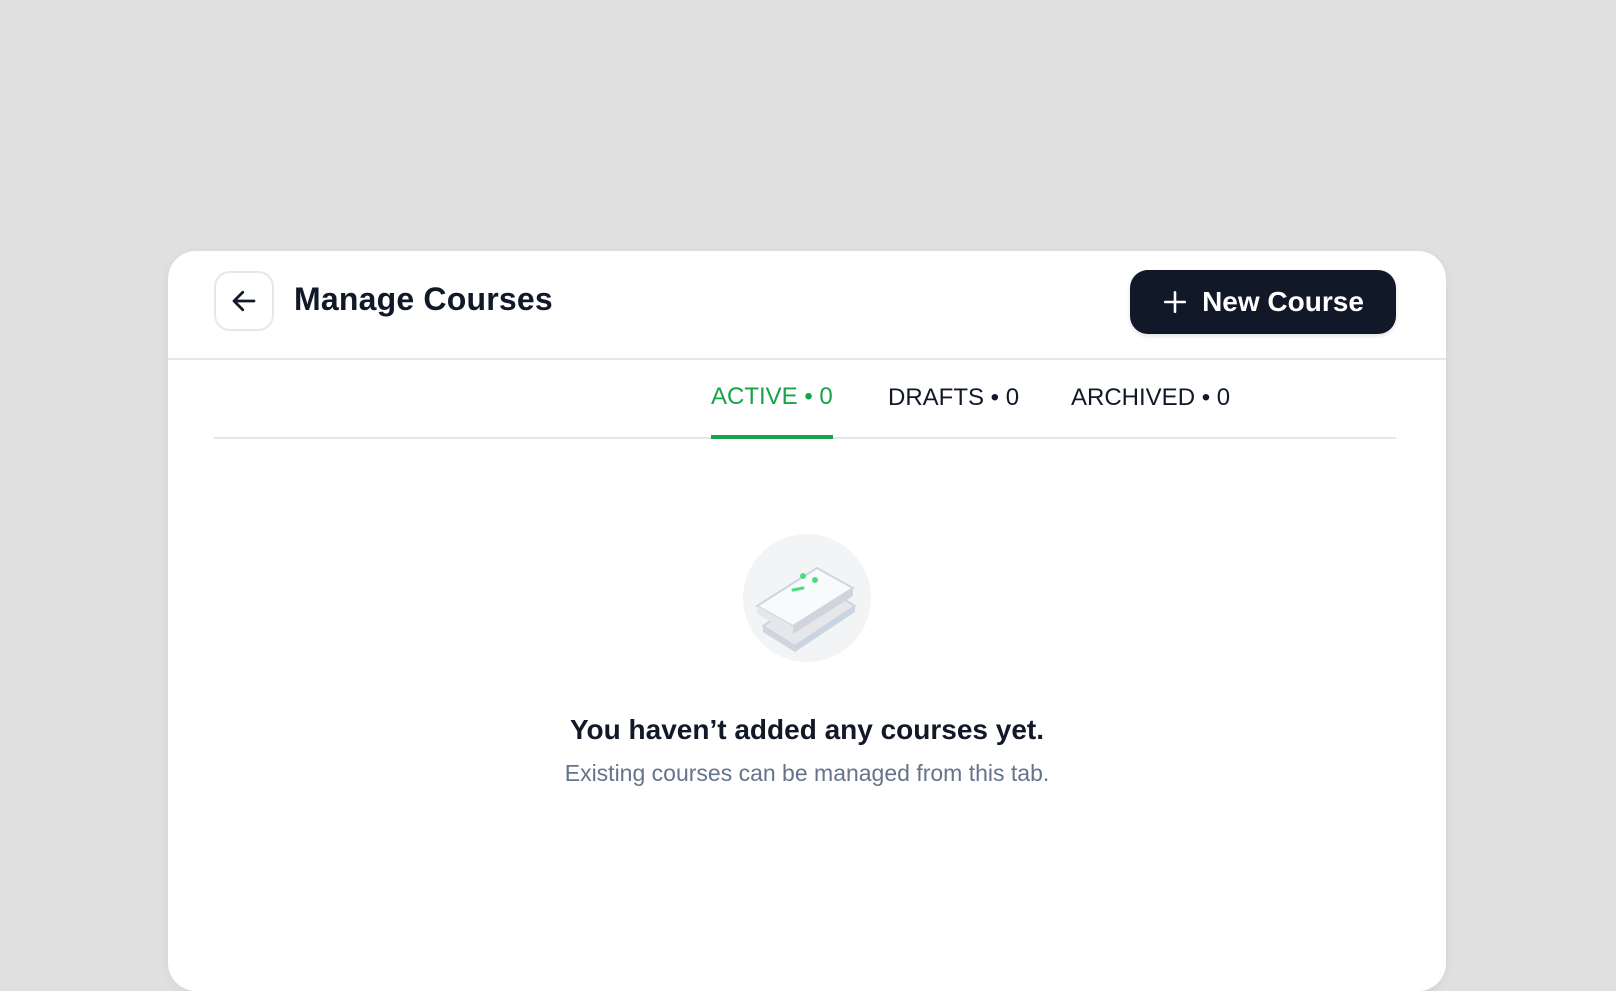  I want to click on empty-state-title: You haven’t added any courses yet., so click(807, 729).